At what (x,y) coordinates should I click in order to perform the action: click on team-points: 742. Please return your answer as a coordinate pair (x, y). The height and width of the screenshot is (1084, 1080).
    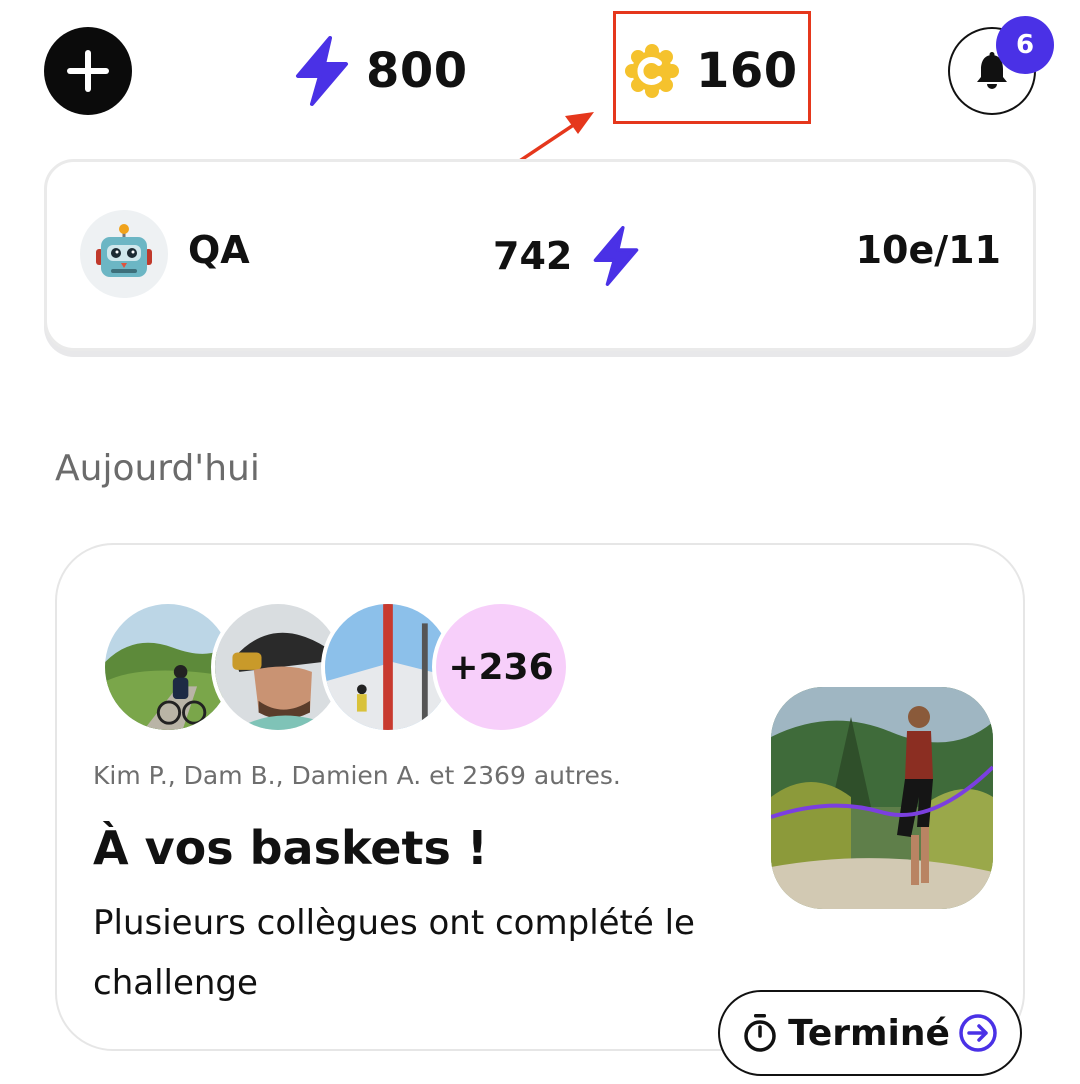
    Looking at the image, I should click on (567, 256).